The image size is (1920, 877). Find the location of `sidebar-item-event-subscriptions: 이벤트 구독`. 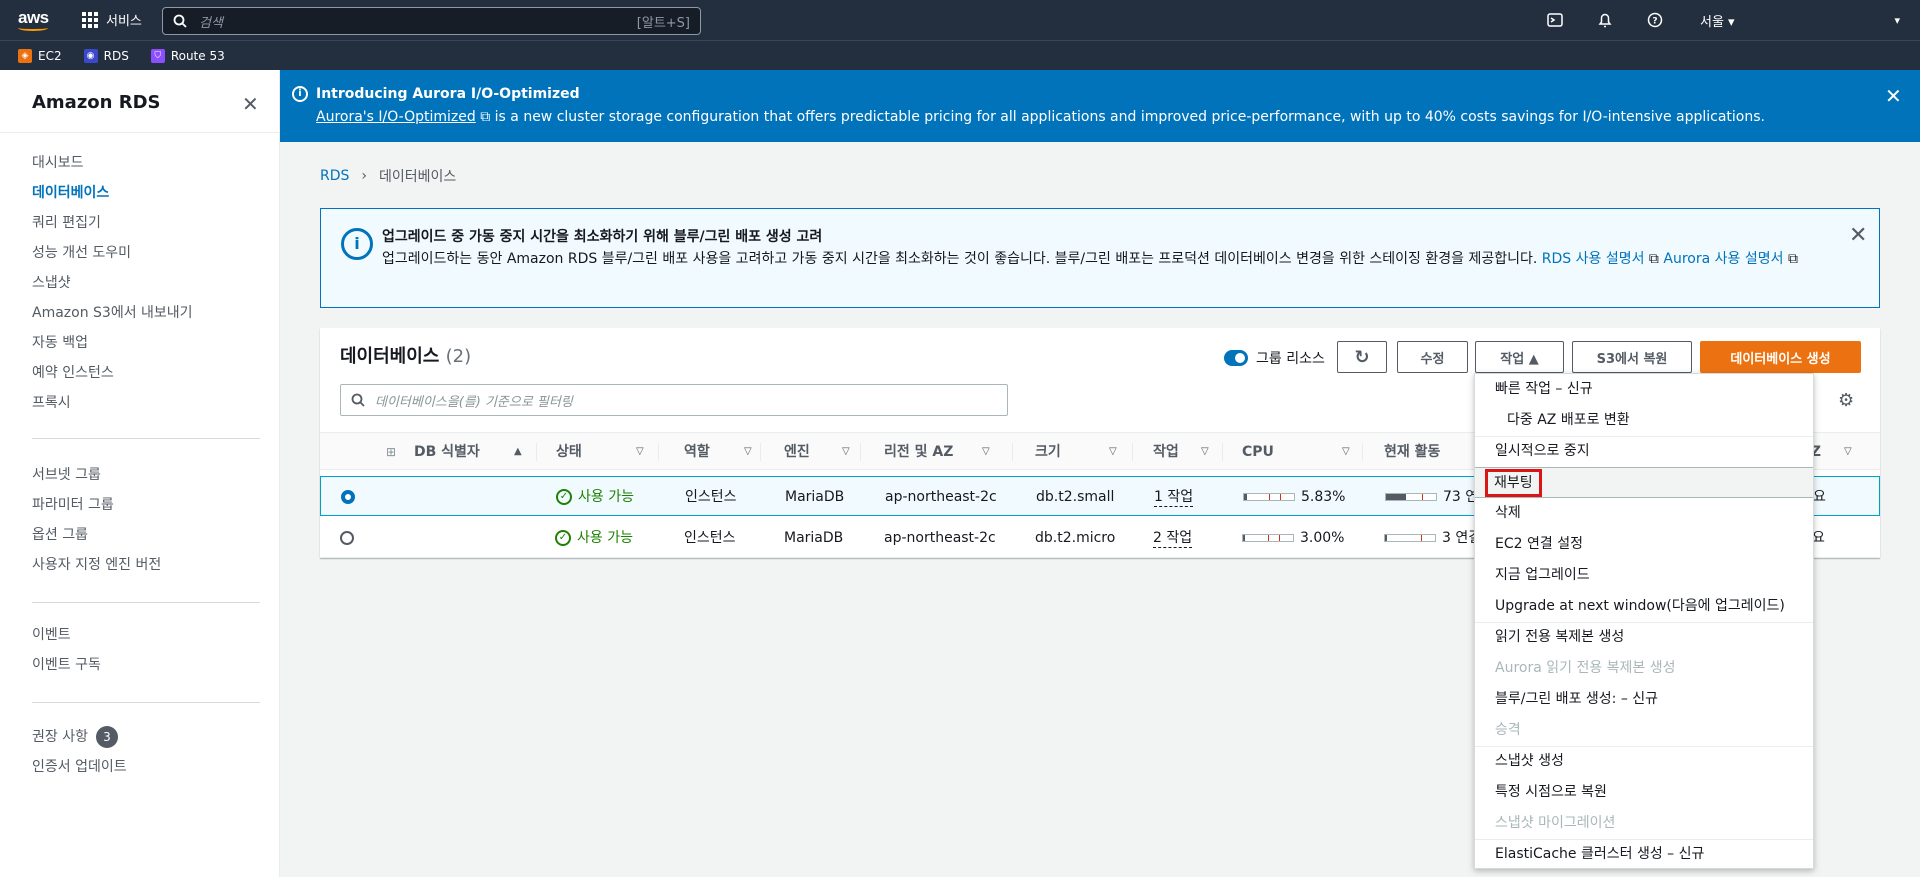

sidebar-item-event-subscriptions: 이벤트 구독 is located at coordinates (147, 665).